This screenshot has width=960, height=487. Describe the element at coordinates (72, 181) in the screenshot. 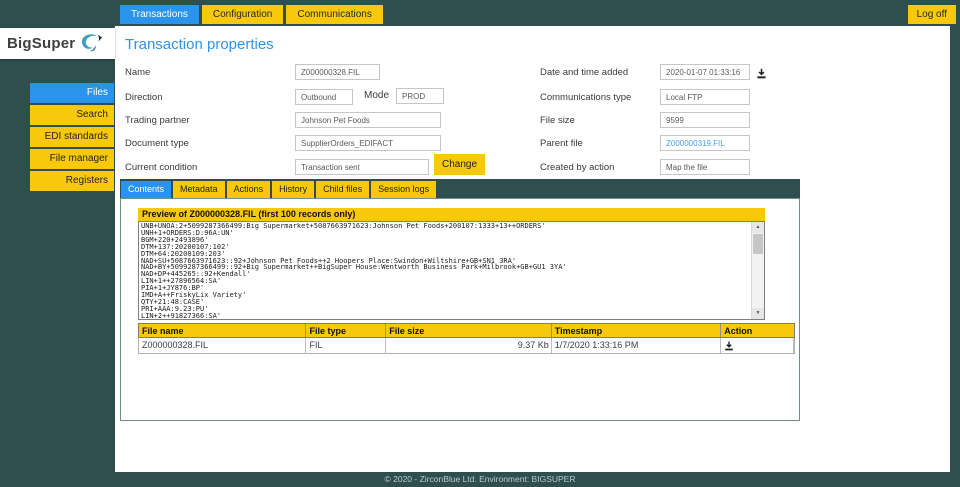

I see `sidebar-item-registers: Registers` at that location.